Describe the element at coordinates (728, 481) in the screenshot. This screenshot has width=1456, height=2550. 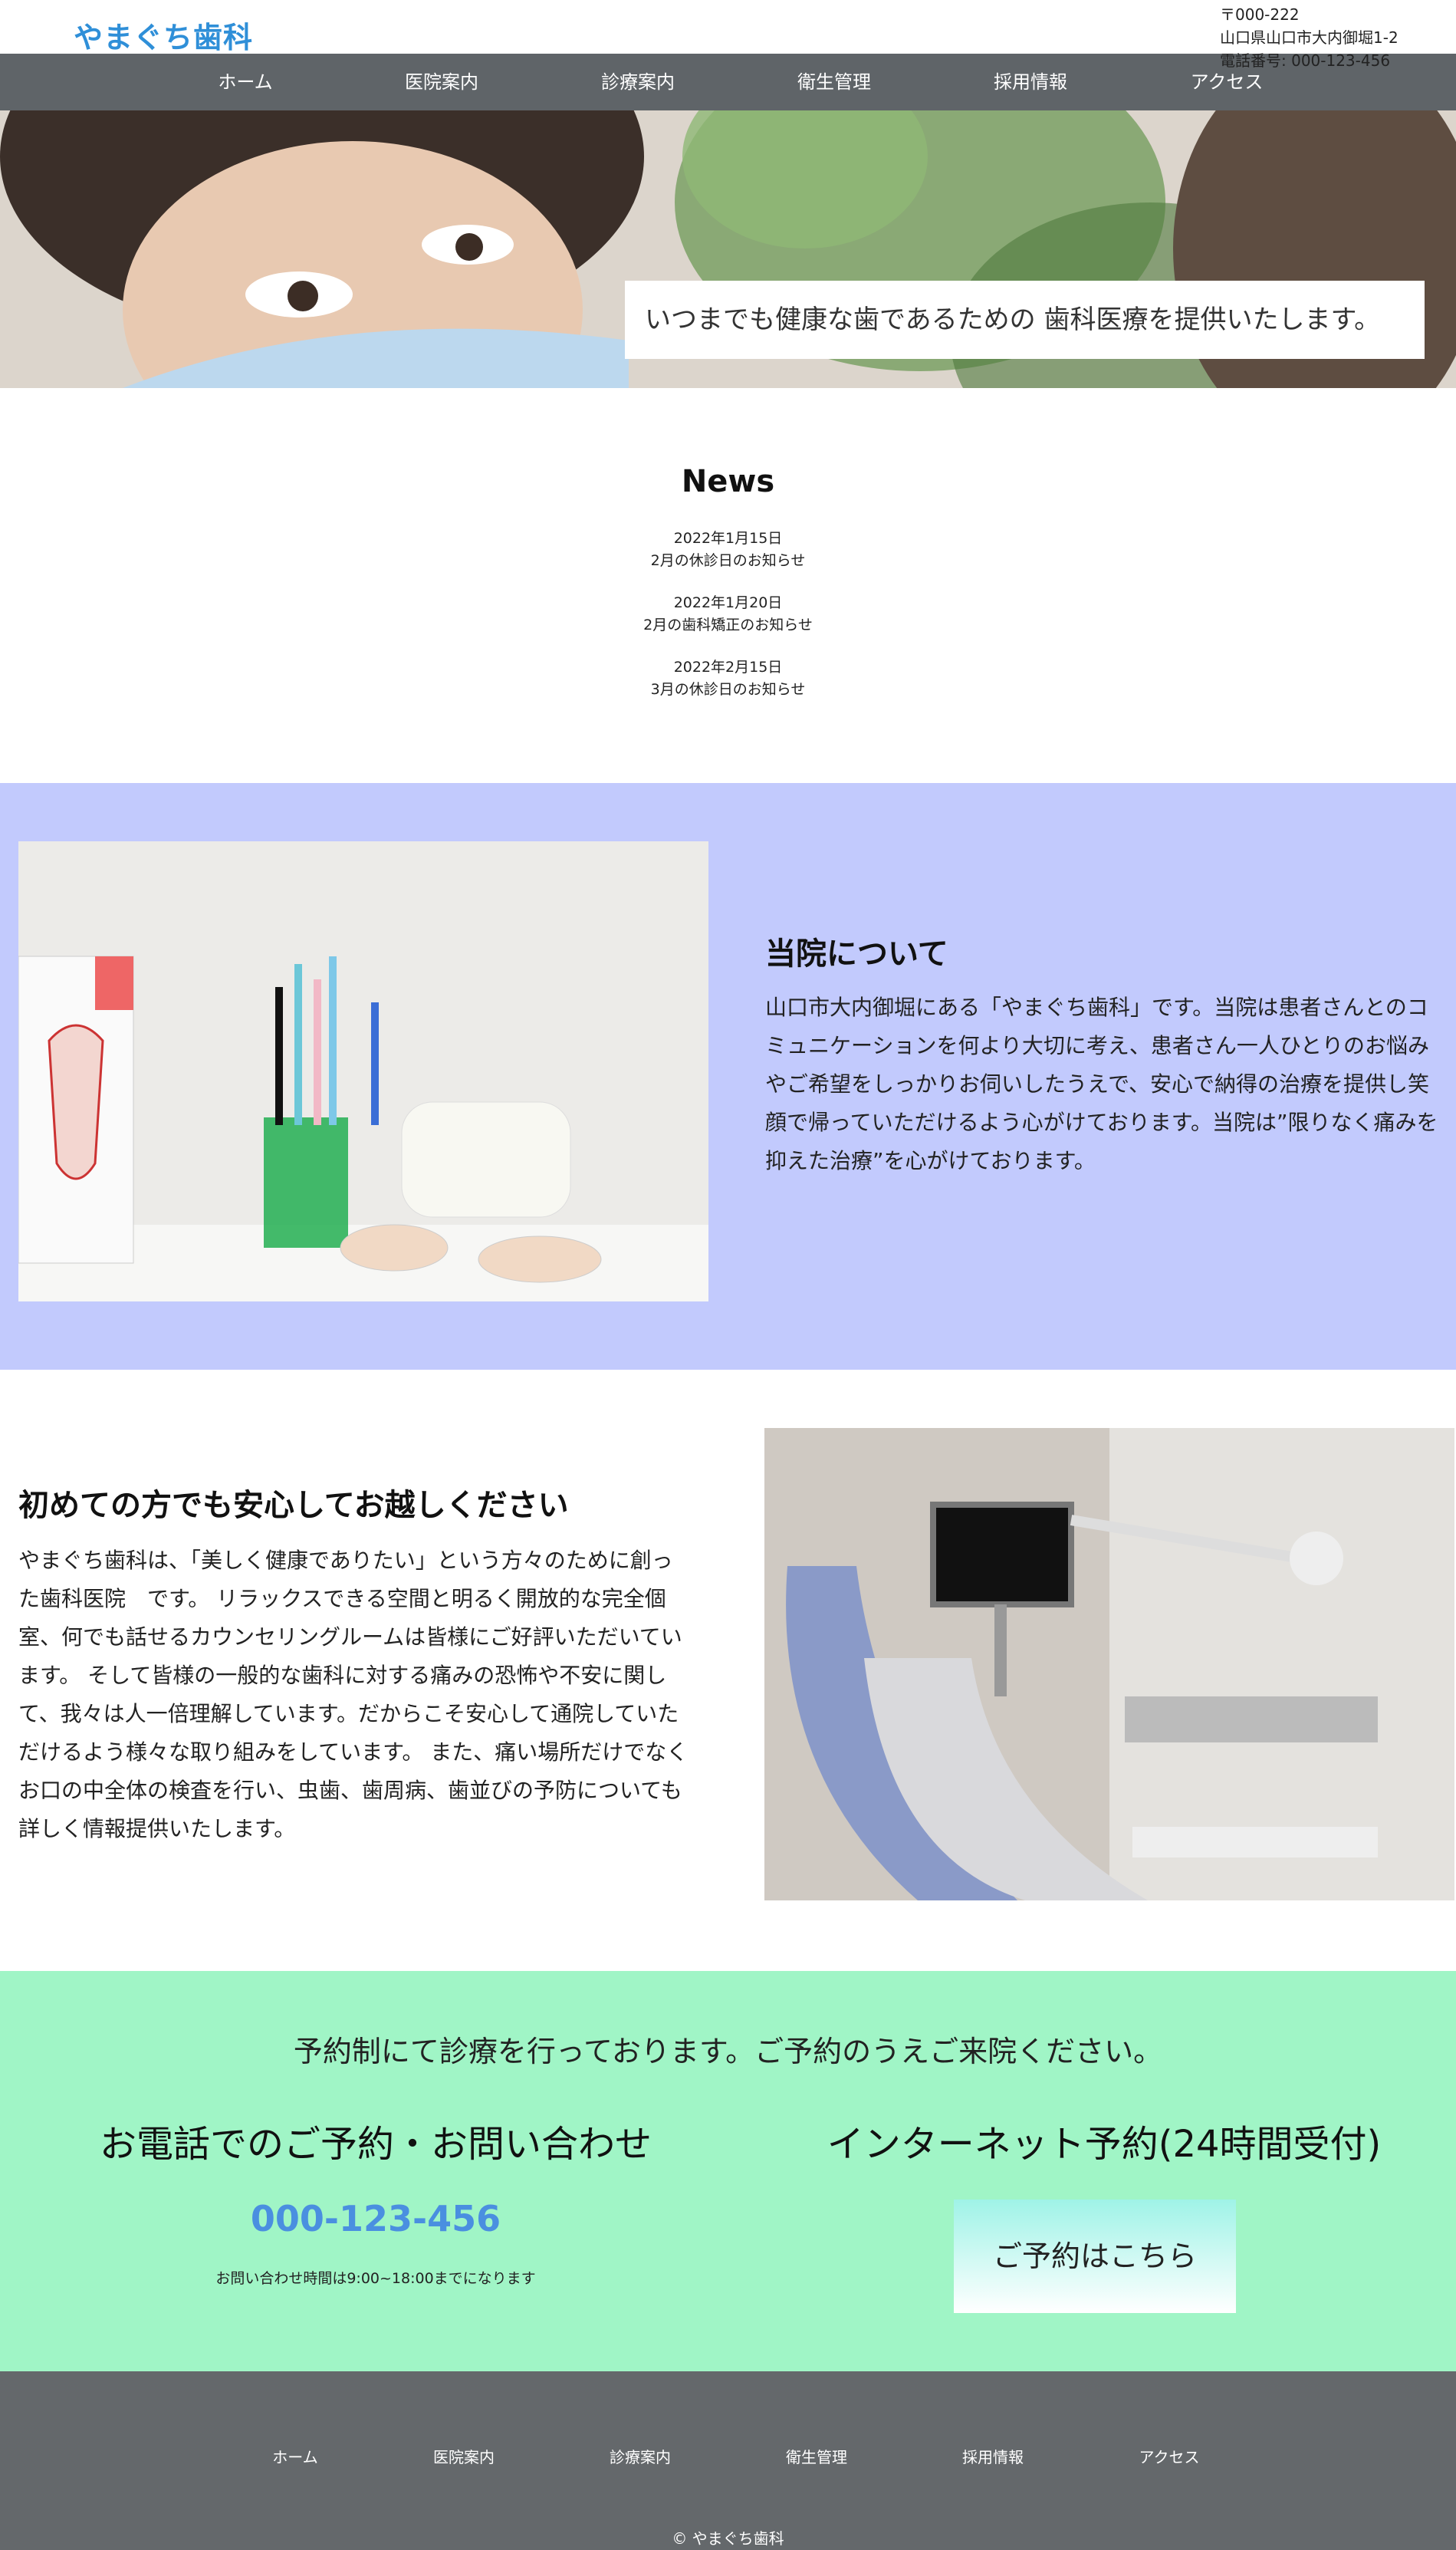
I see `news-heading: News` at that location.